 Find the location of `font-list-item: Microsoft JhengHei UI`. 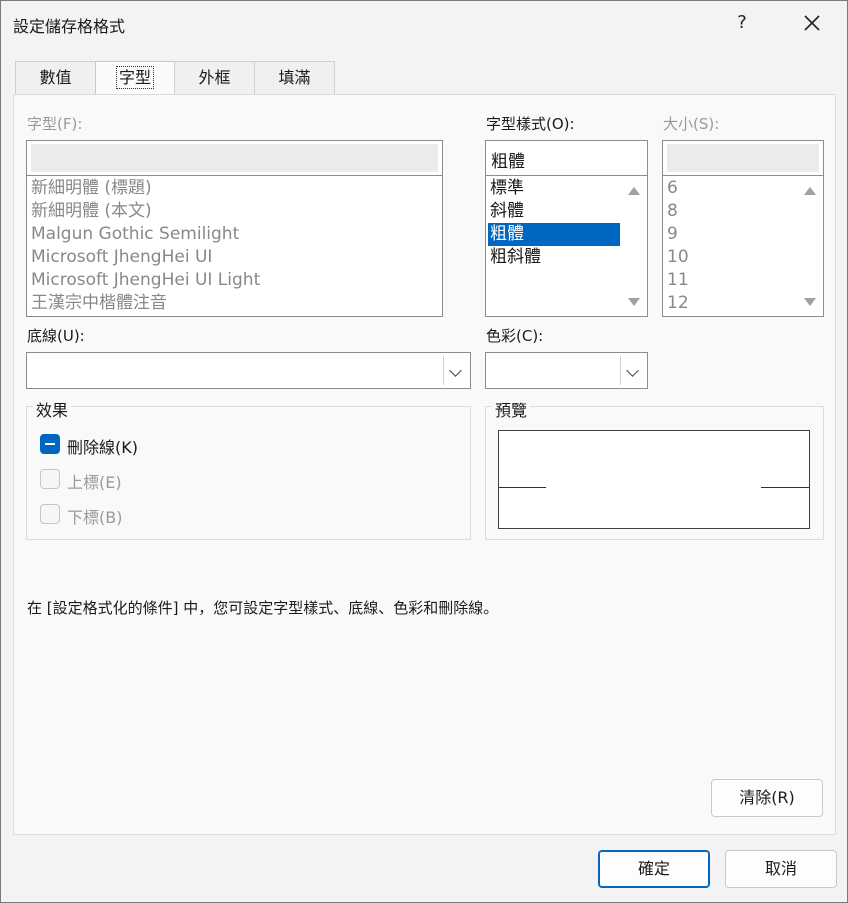

font-list-item: Microsoft JhengHei UI is located at coordinates (121, 257).